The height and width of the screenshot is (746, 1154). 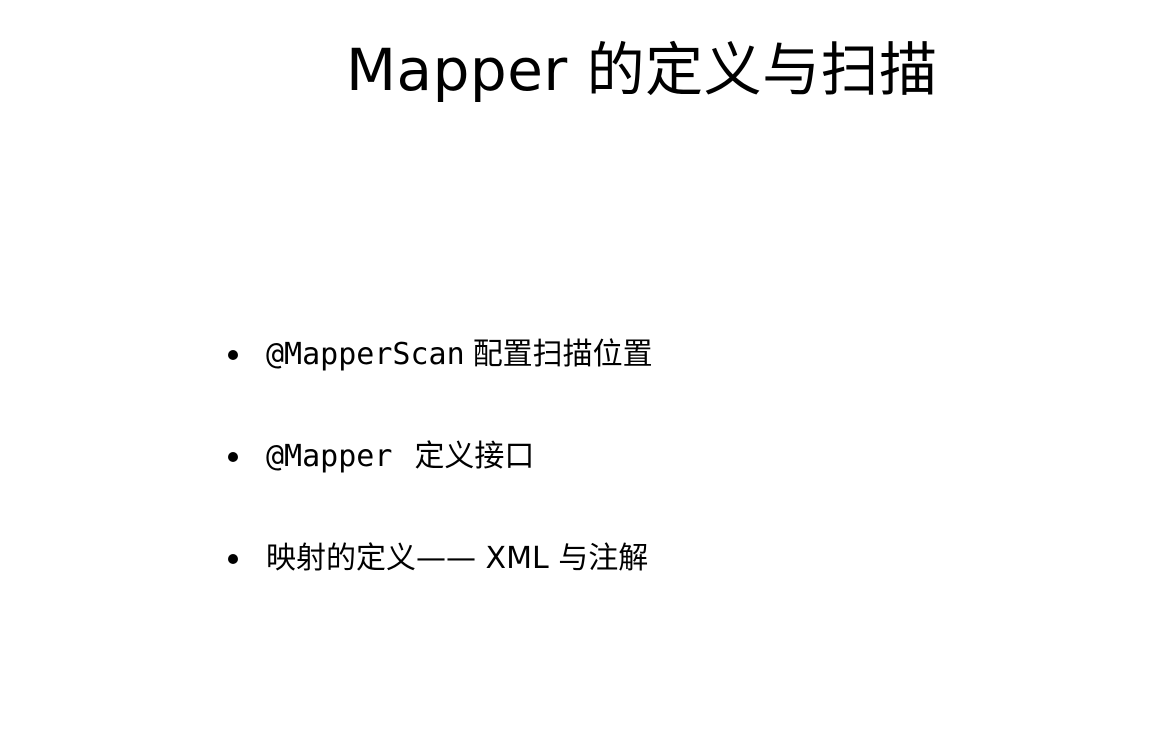 What do you see at coordinates (642, 70) in the screenshot?
I see `slide-title: Mapper 的定义与扫描` at bounding box center [642, 70].